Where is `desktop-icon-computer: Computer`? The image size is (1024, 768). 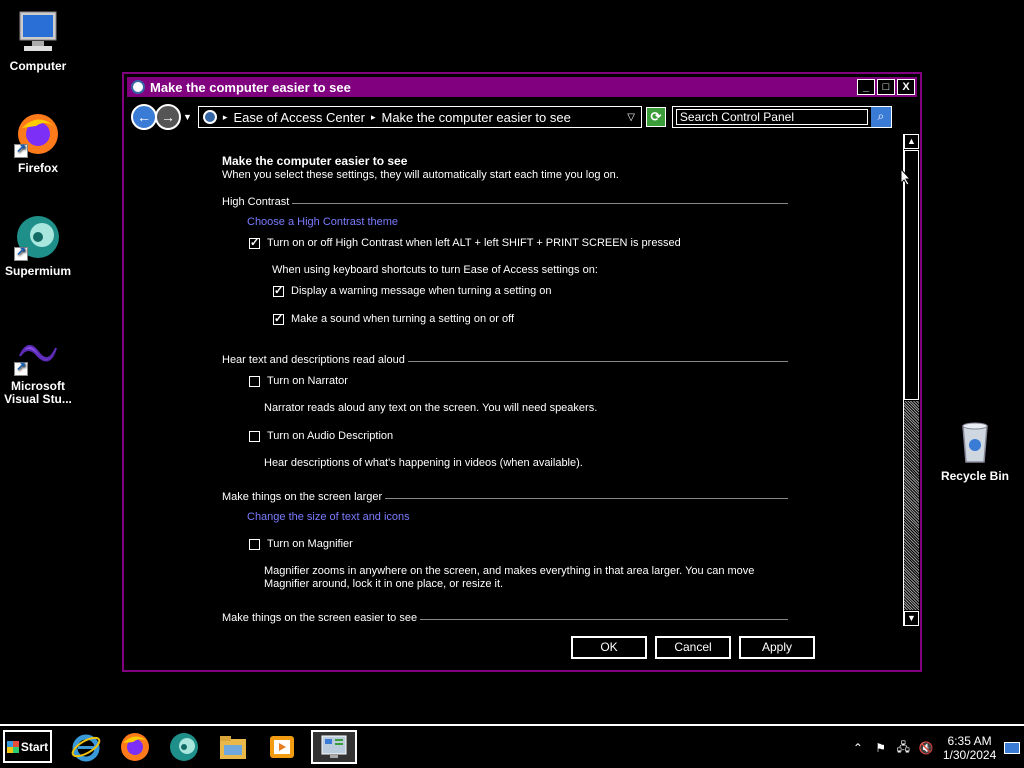 desktop-icon-computer: Computer is located at coordinates (38, 40).